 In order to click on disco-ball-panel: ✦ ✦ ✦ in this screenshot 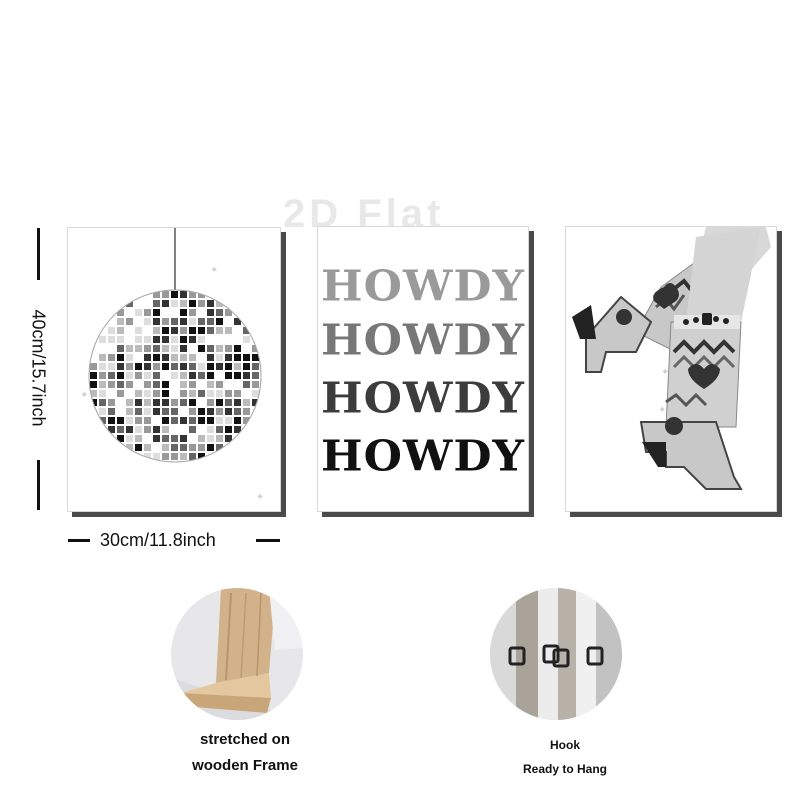, I will do `click(174, 369)`.